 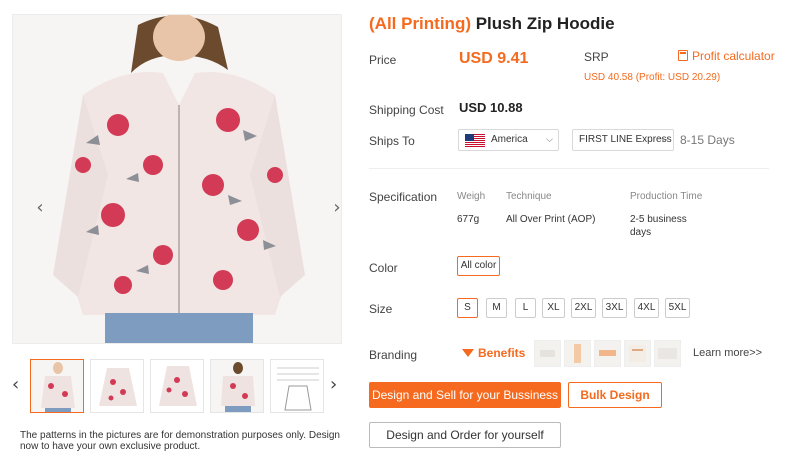 I want to click on thumbnail-front-model, so click(x=57, y=386).